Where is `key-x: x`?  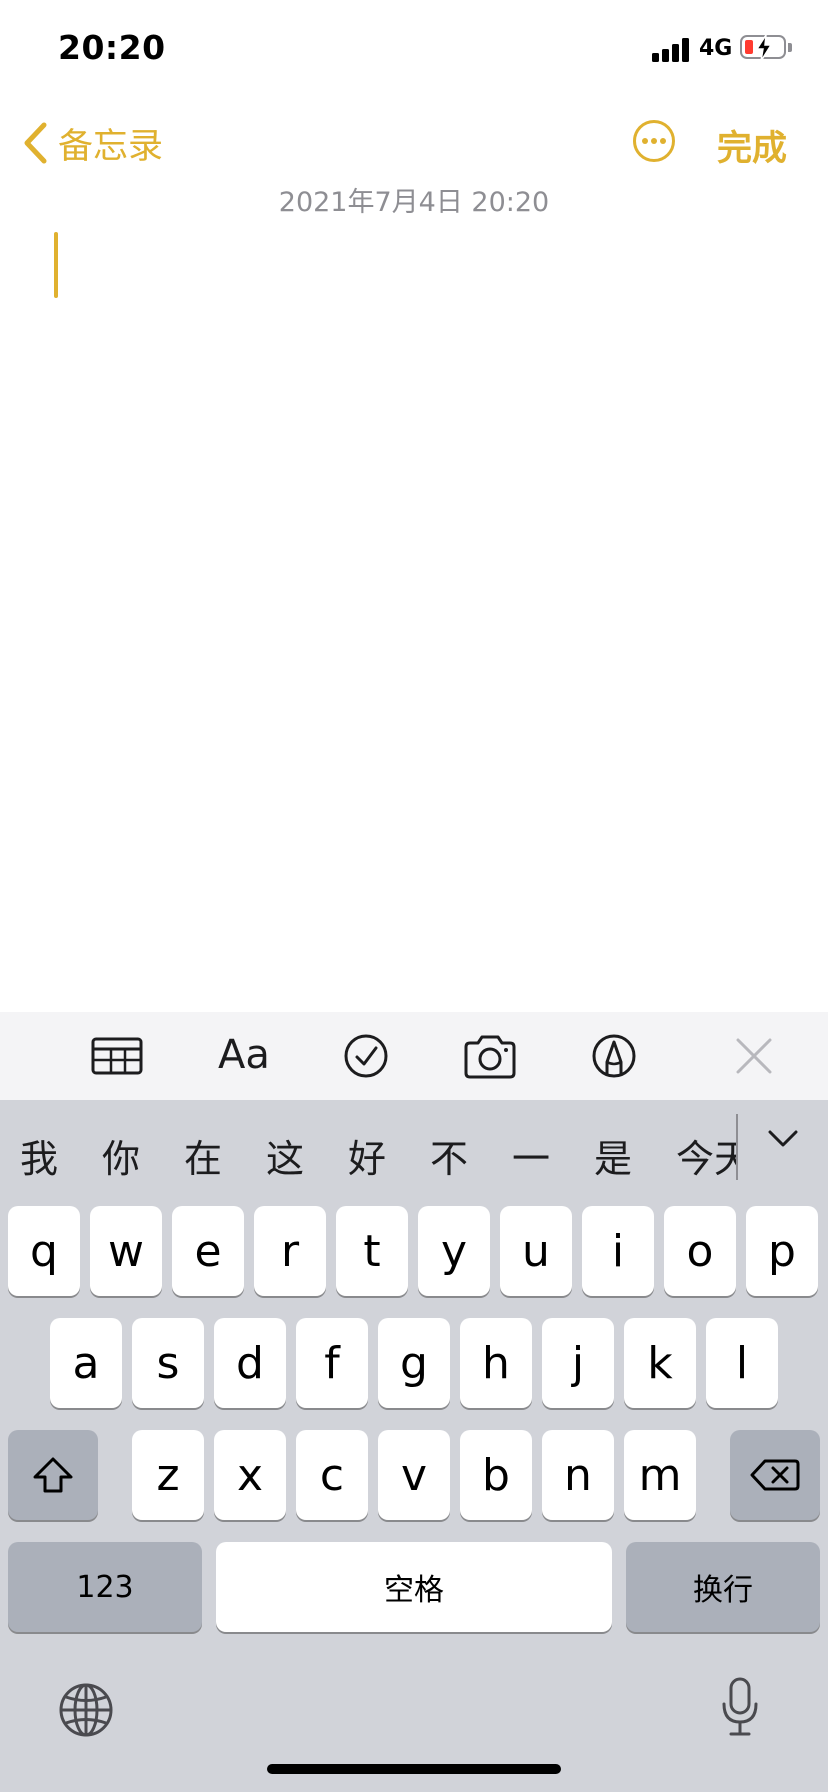 key-x: x is located at coordinates (250, 1475).